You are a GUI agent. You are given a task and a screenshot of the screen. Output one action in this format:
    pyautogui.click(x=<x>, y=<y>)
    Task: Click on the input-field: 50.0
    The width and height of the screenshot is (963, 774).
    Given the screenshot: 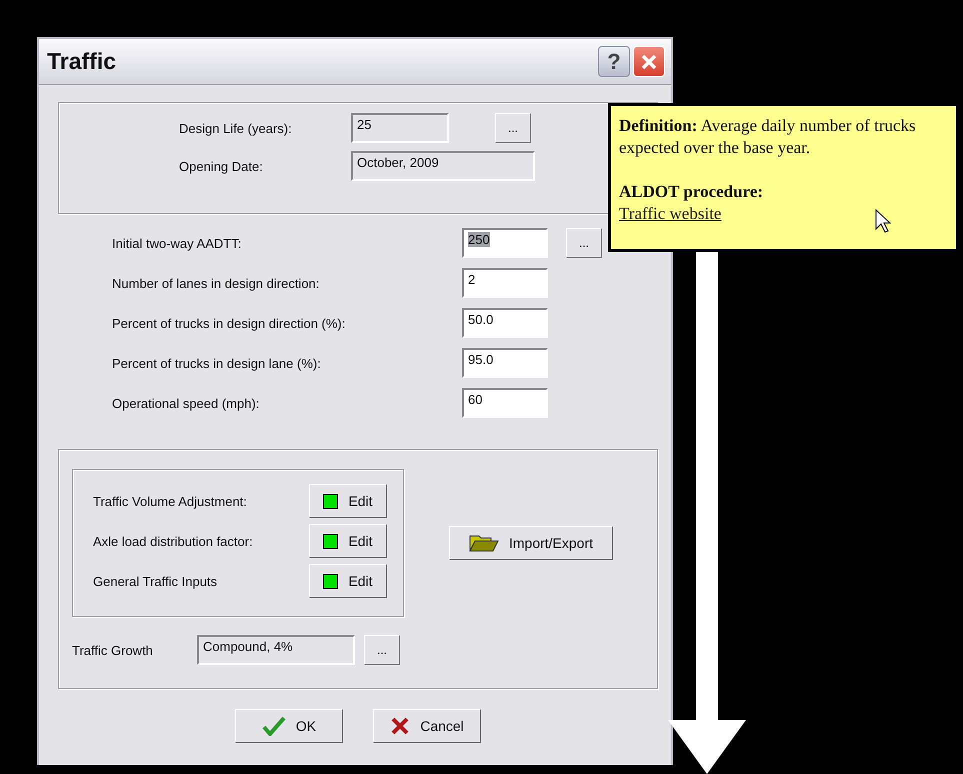 What is the action you would take?
    pyautogui.click(x=505, y=323)
    